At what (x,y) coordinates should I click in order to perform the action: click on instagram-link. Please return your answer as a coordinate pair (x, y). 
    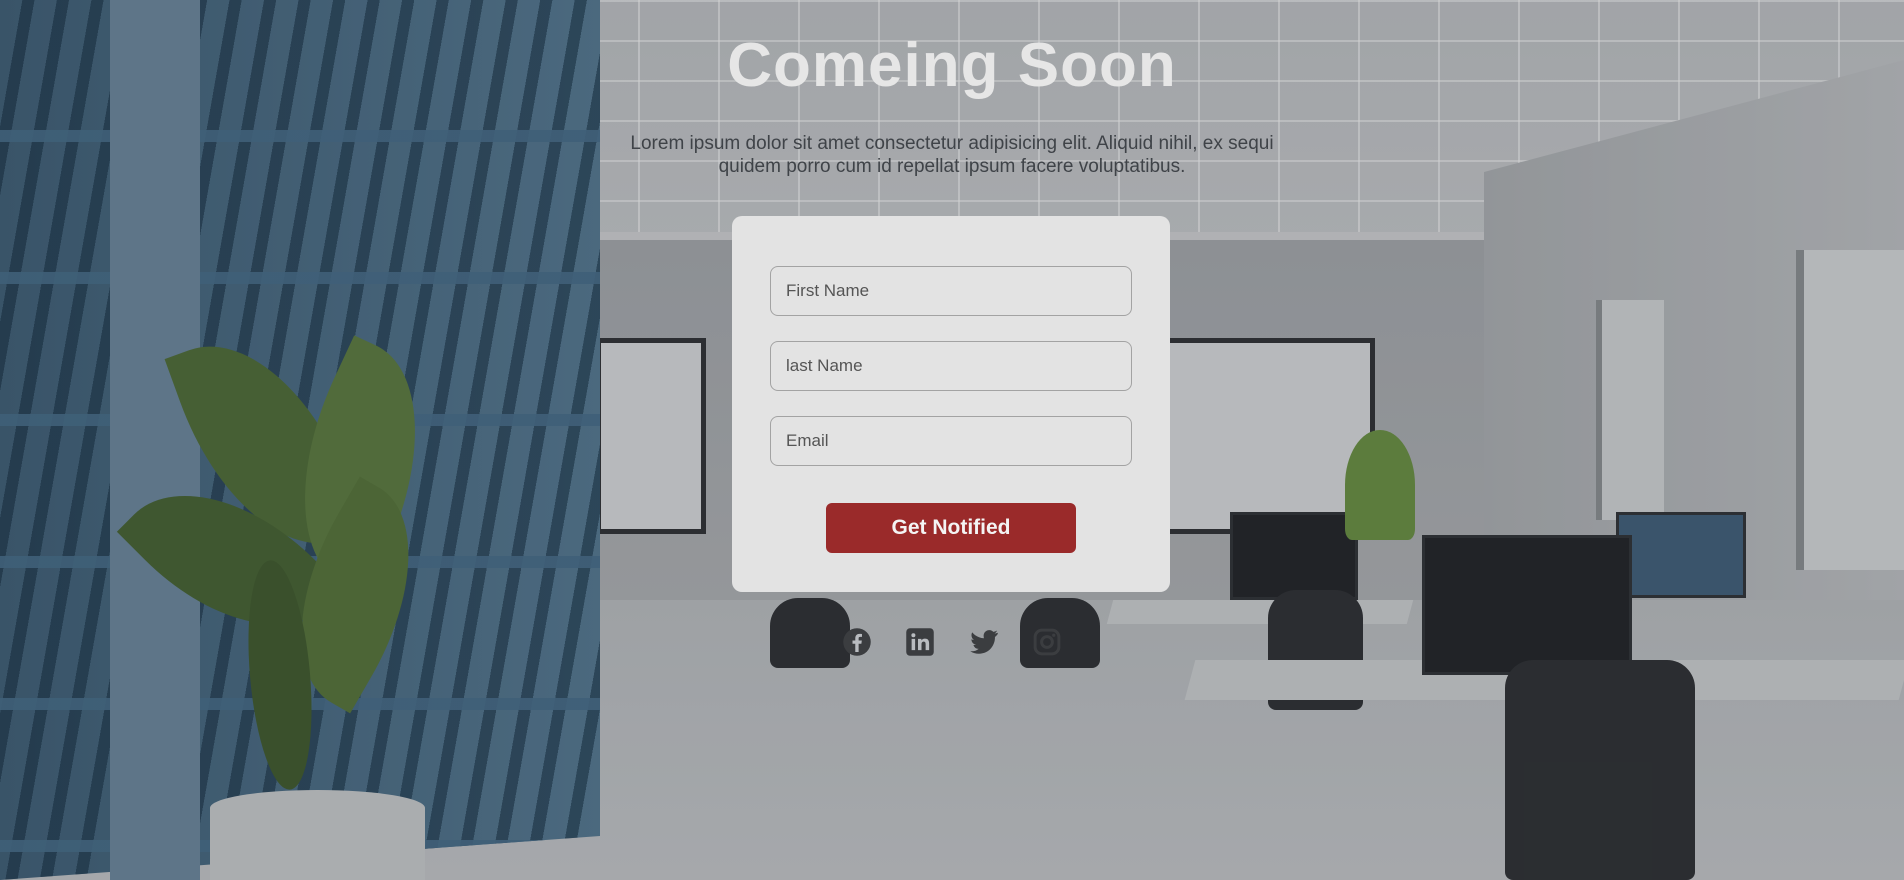
    Looking at the image, I should click on (1047, 642).